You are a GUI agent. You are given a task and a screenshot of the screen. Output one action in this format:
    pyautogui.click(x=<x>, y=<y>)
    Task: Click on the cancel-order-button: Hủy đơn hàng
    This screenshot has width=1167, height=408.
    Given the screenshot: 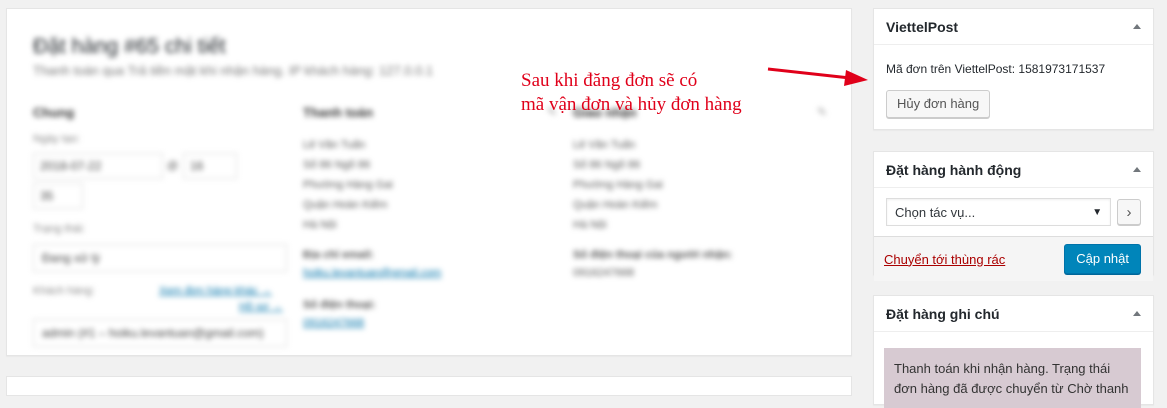 What is the action you would take?
    pyautogui.click(x=938, y=104)
    